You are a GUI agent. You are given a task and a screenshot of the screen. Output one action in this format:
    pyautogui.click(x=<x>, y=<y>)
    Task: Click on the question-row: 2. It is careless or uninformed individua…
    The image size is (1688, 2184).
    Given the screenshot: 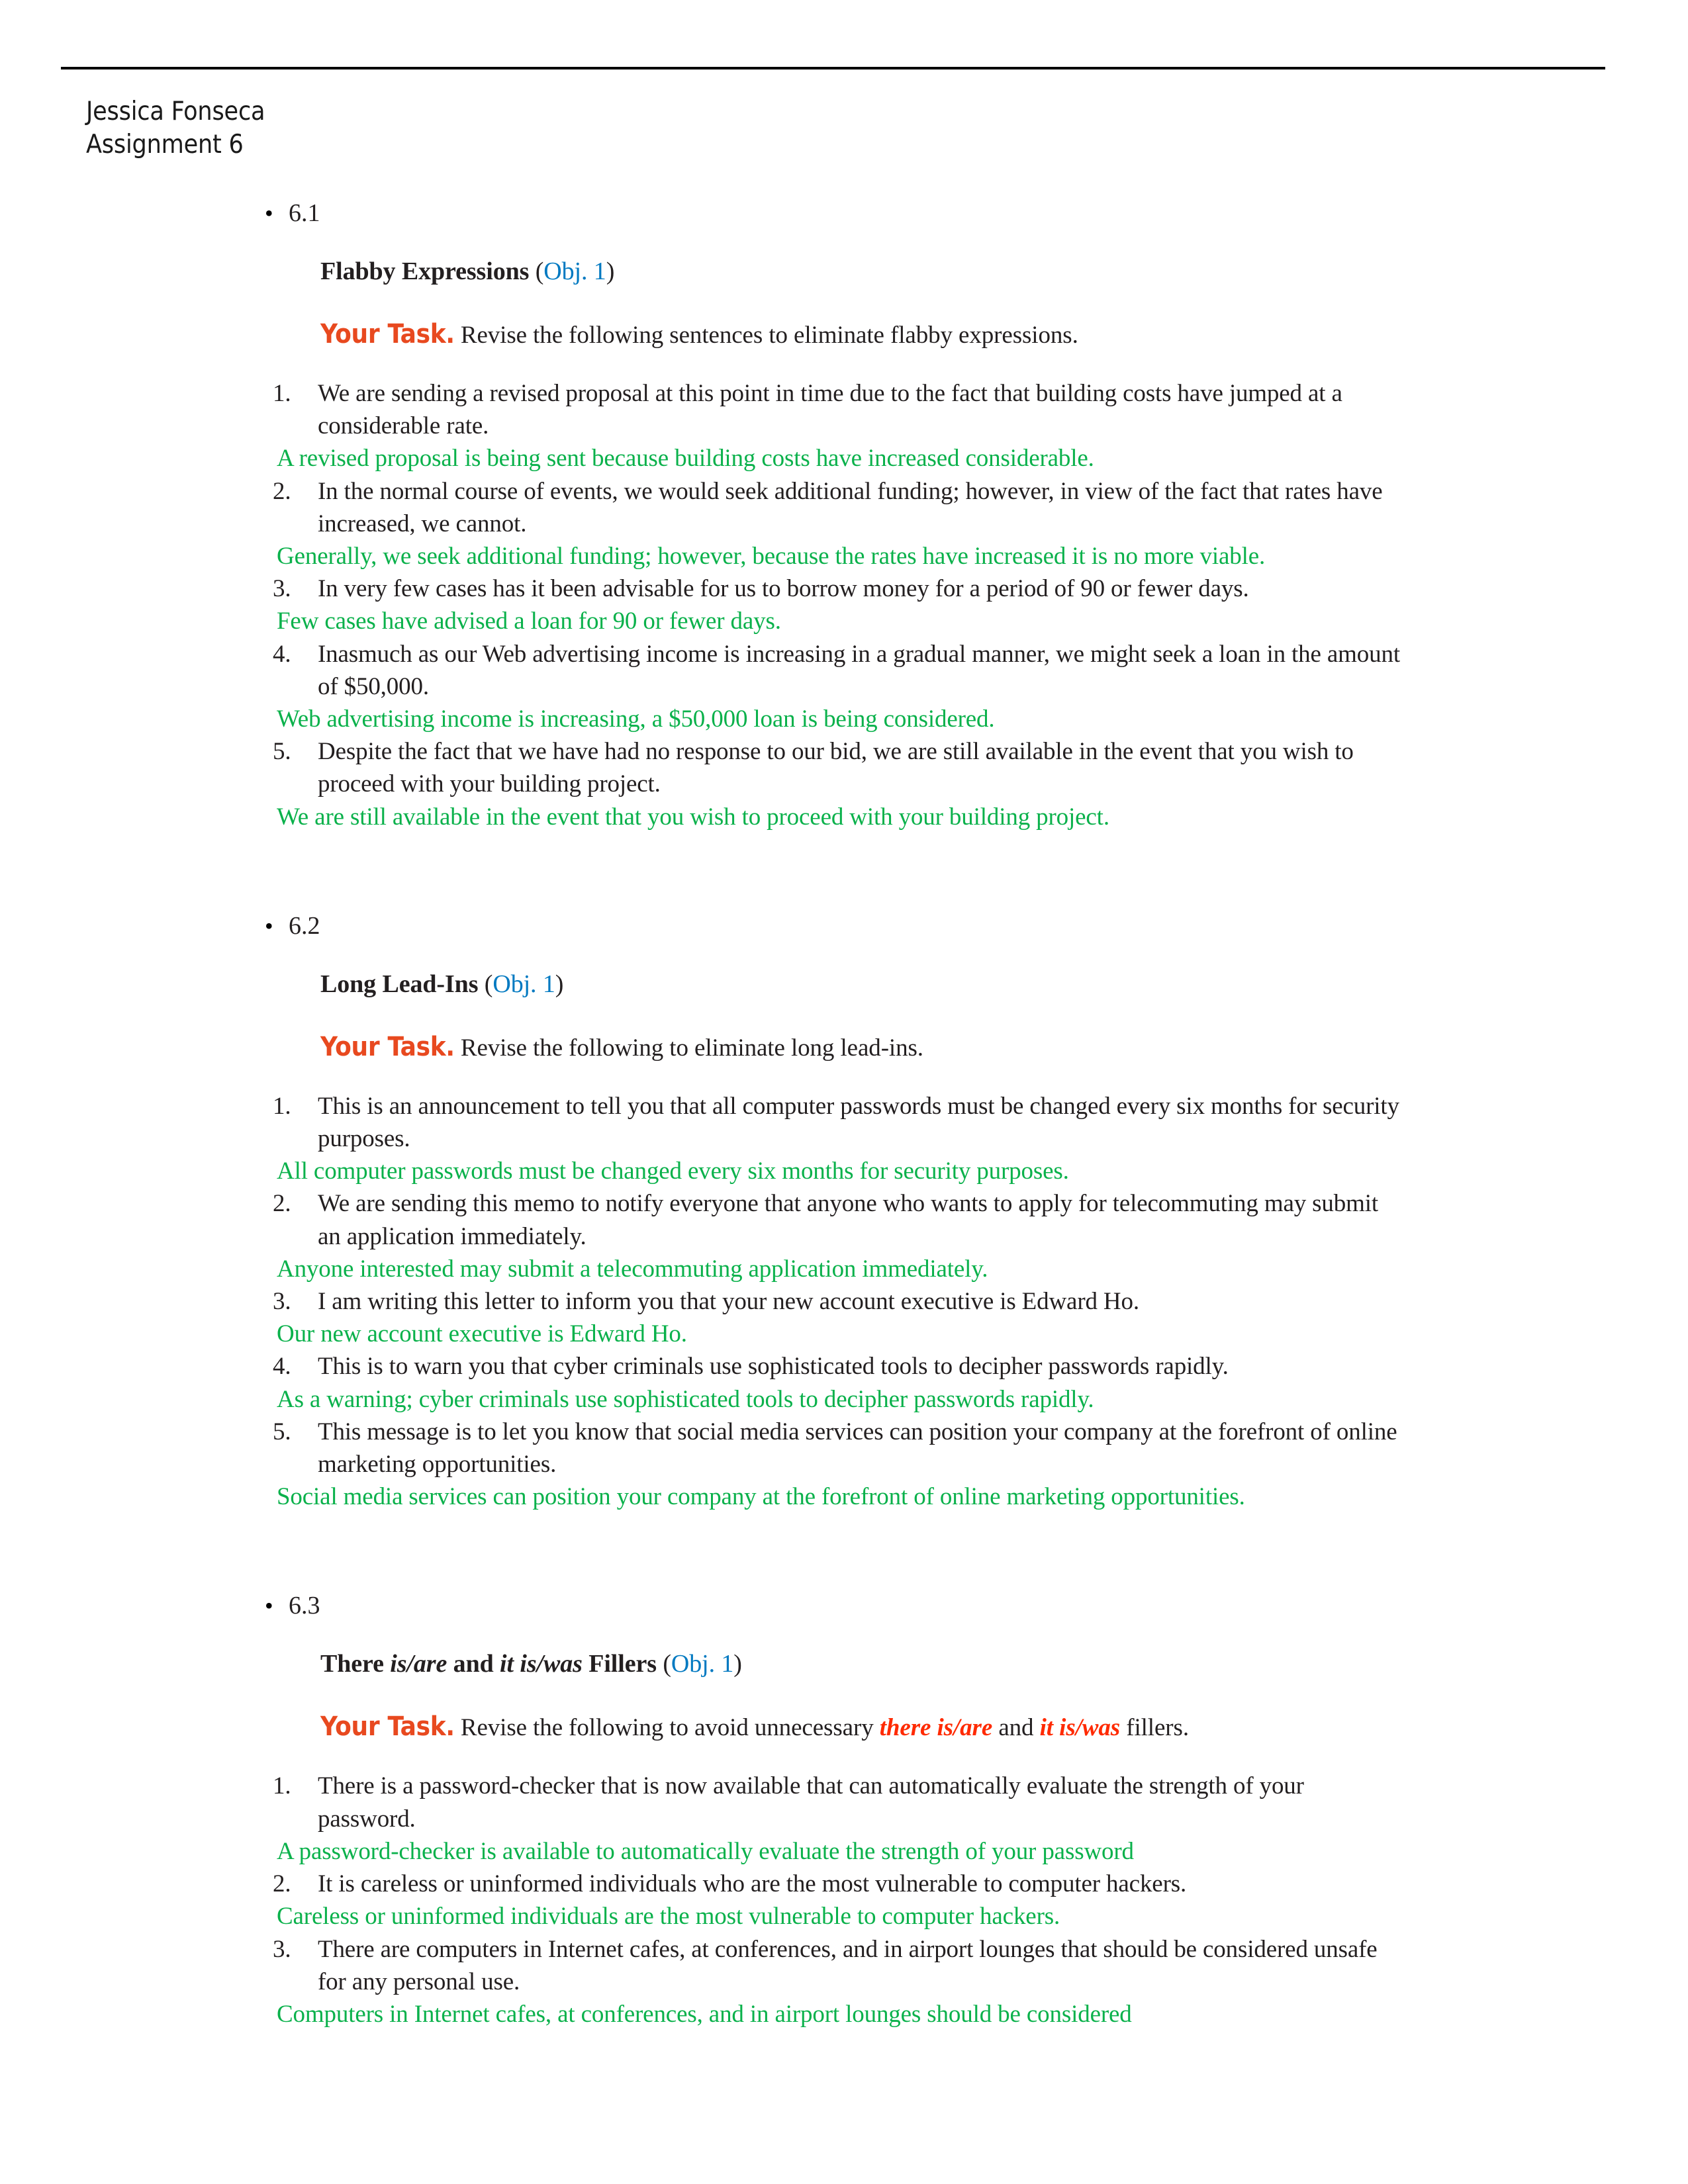 What is the action you would take?
    pyautogui.click(x=844, y=1884)
    